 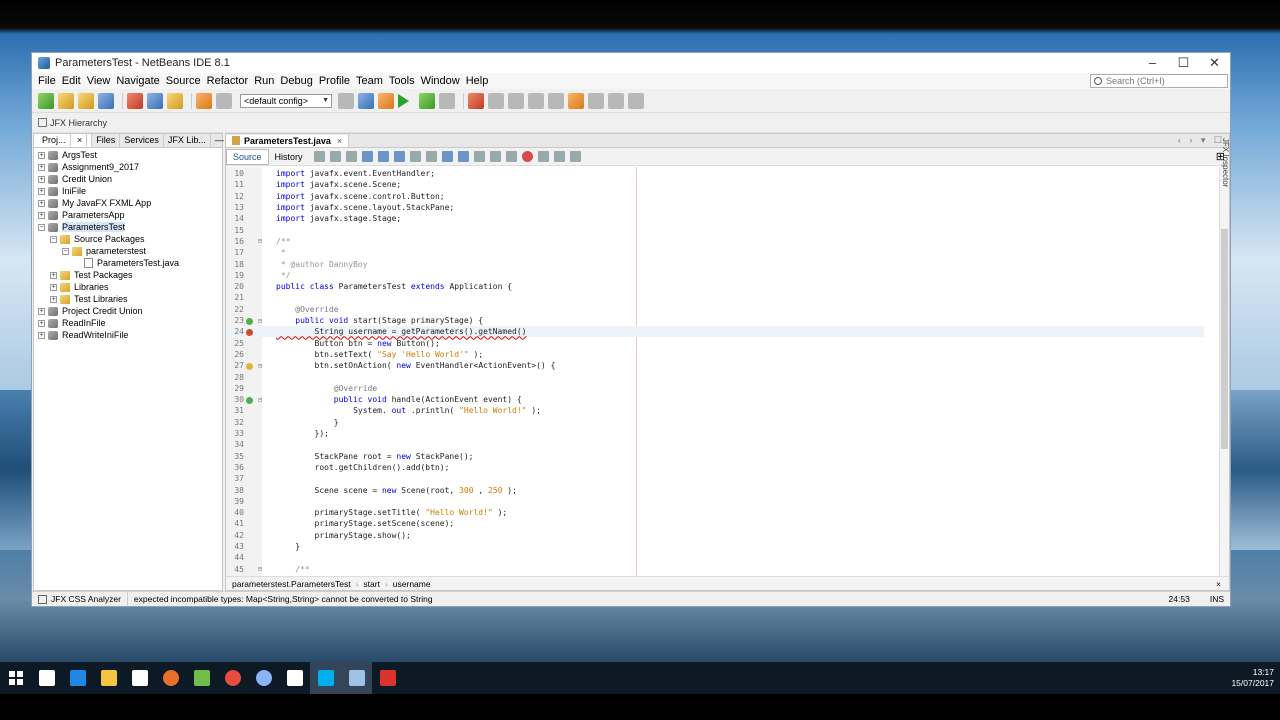 What do you see at coordinates (715, 297) in the screenshot?
I see `code-line: 21` at bounding box center [715, 297].